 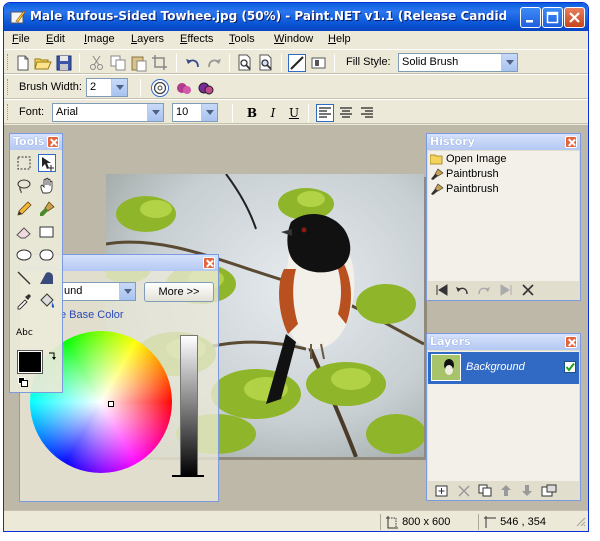 What do you see at coordinates (179, 292) in the screenshot?
I see `more-colors-button: More >>` at bounding box center [179, 292].